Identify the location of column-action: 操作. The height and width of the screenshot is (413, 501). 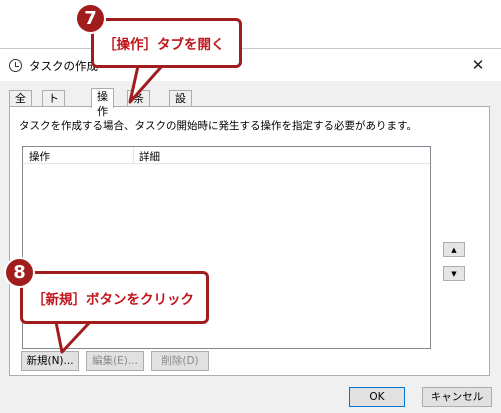
(39, 156).